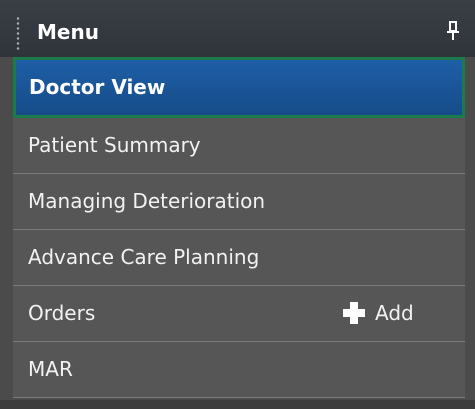 Image resolution: width=475 pixels, height=409 pixels. I want to click on menu-title: Menu, so click(68, 32).